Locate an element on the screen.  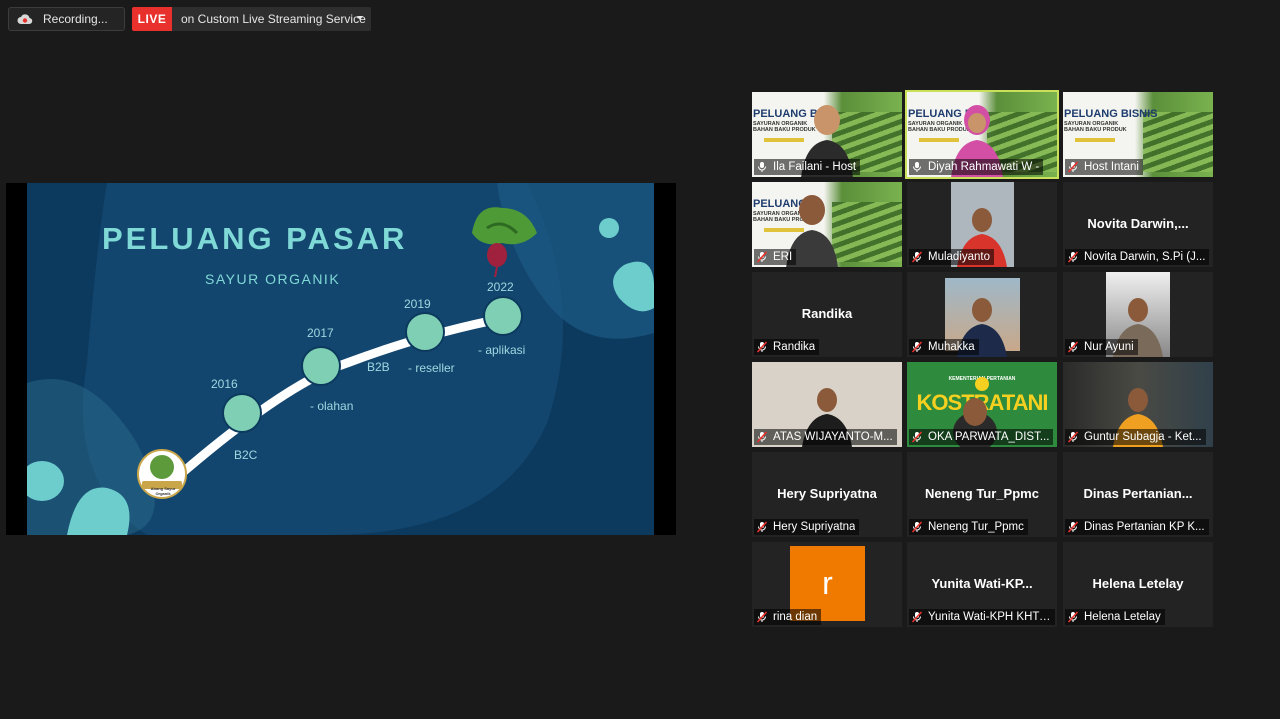
participant-name-label: Hery Supriyatna is located at coordinates (807, 527).